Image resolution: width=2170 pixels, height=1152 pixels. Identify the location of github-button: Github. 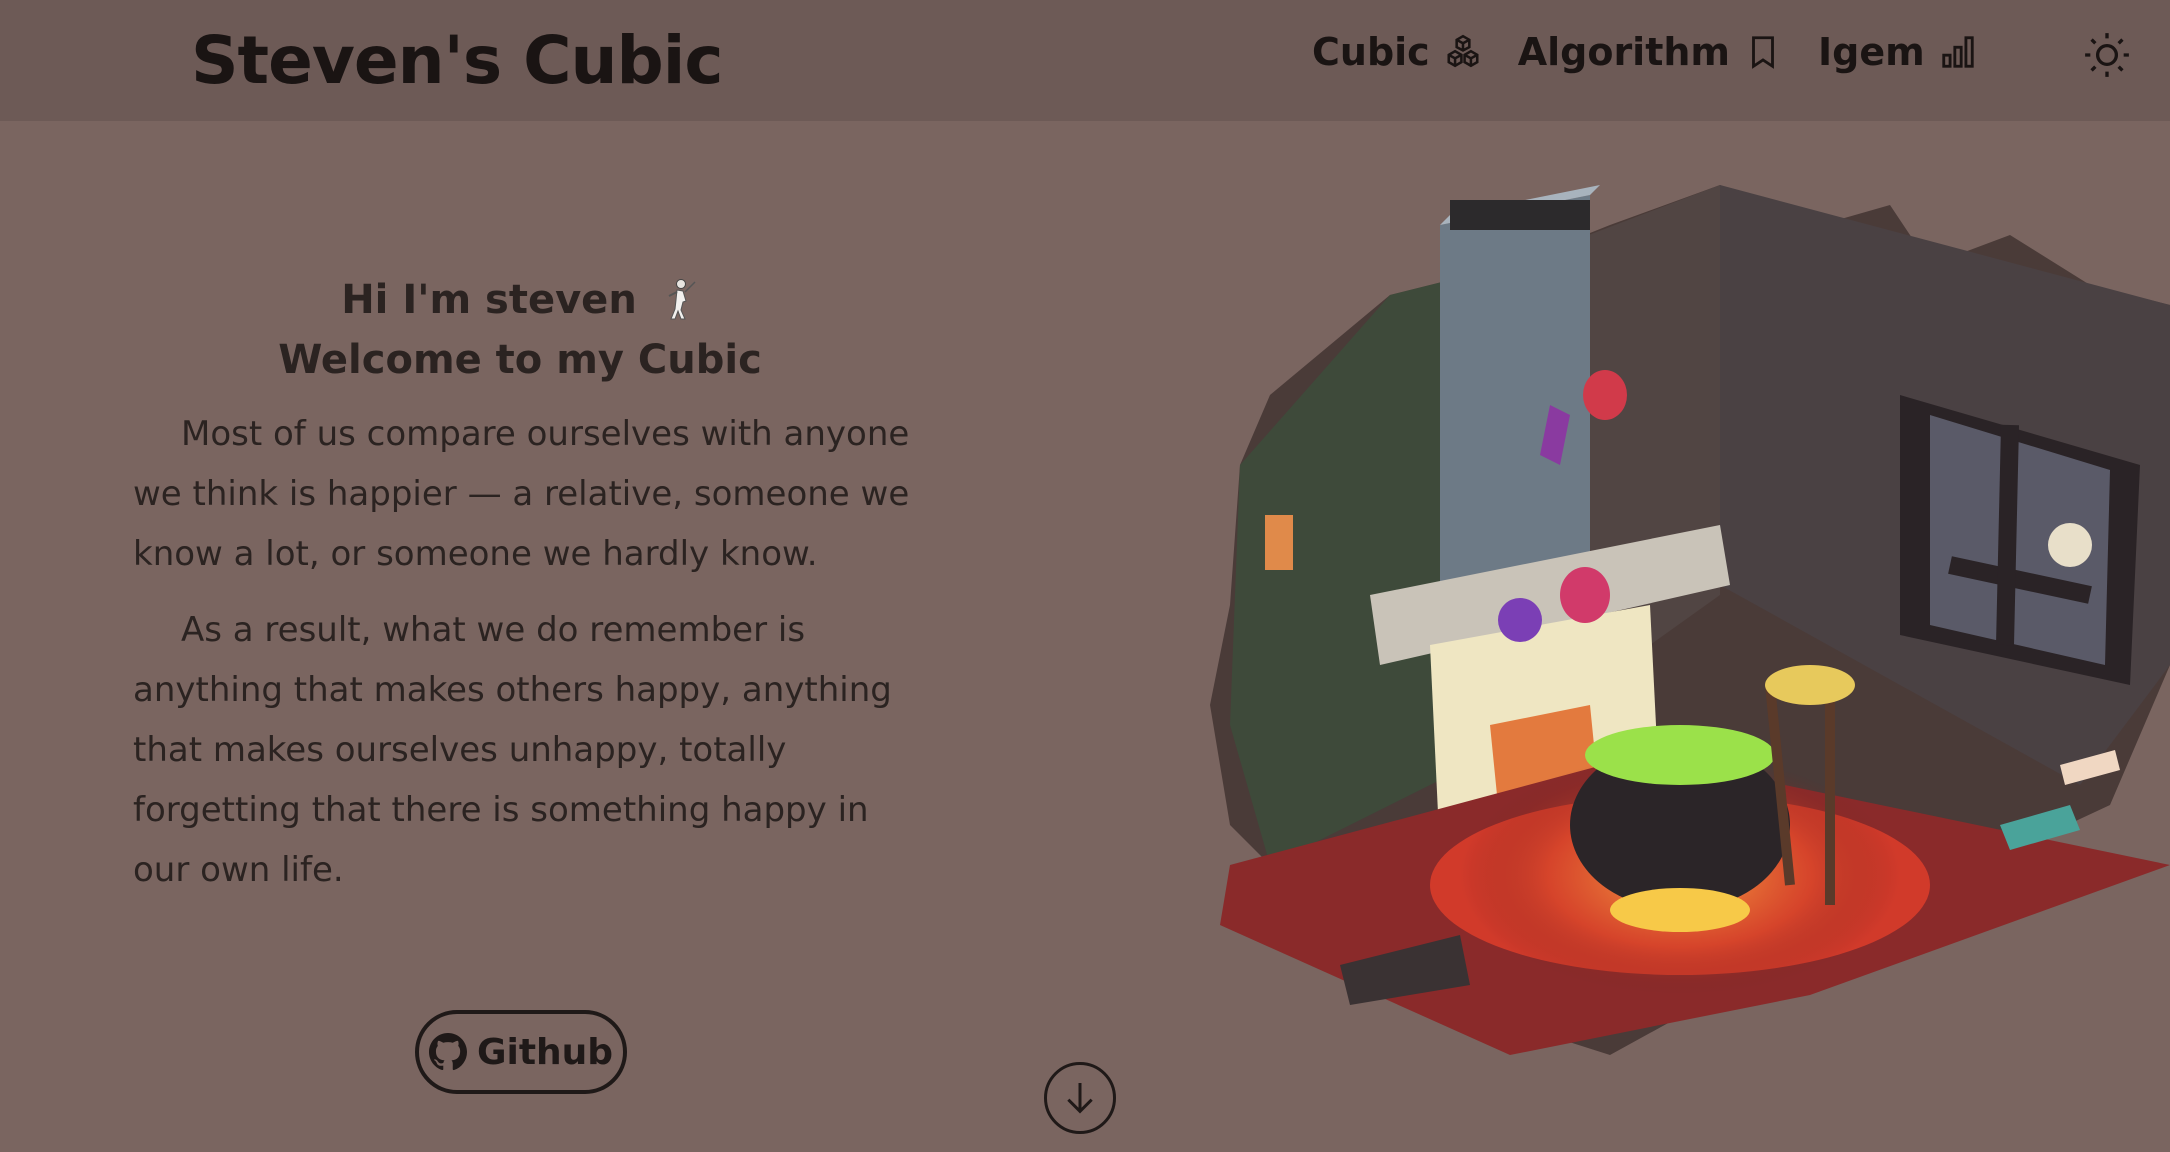
(521, 1052).